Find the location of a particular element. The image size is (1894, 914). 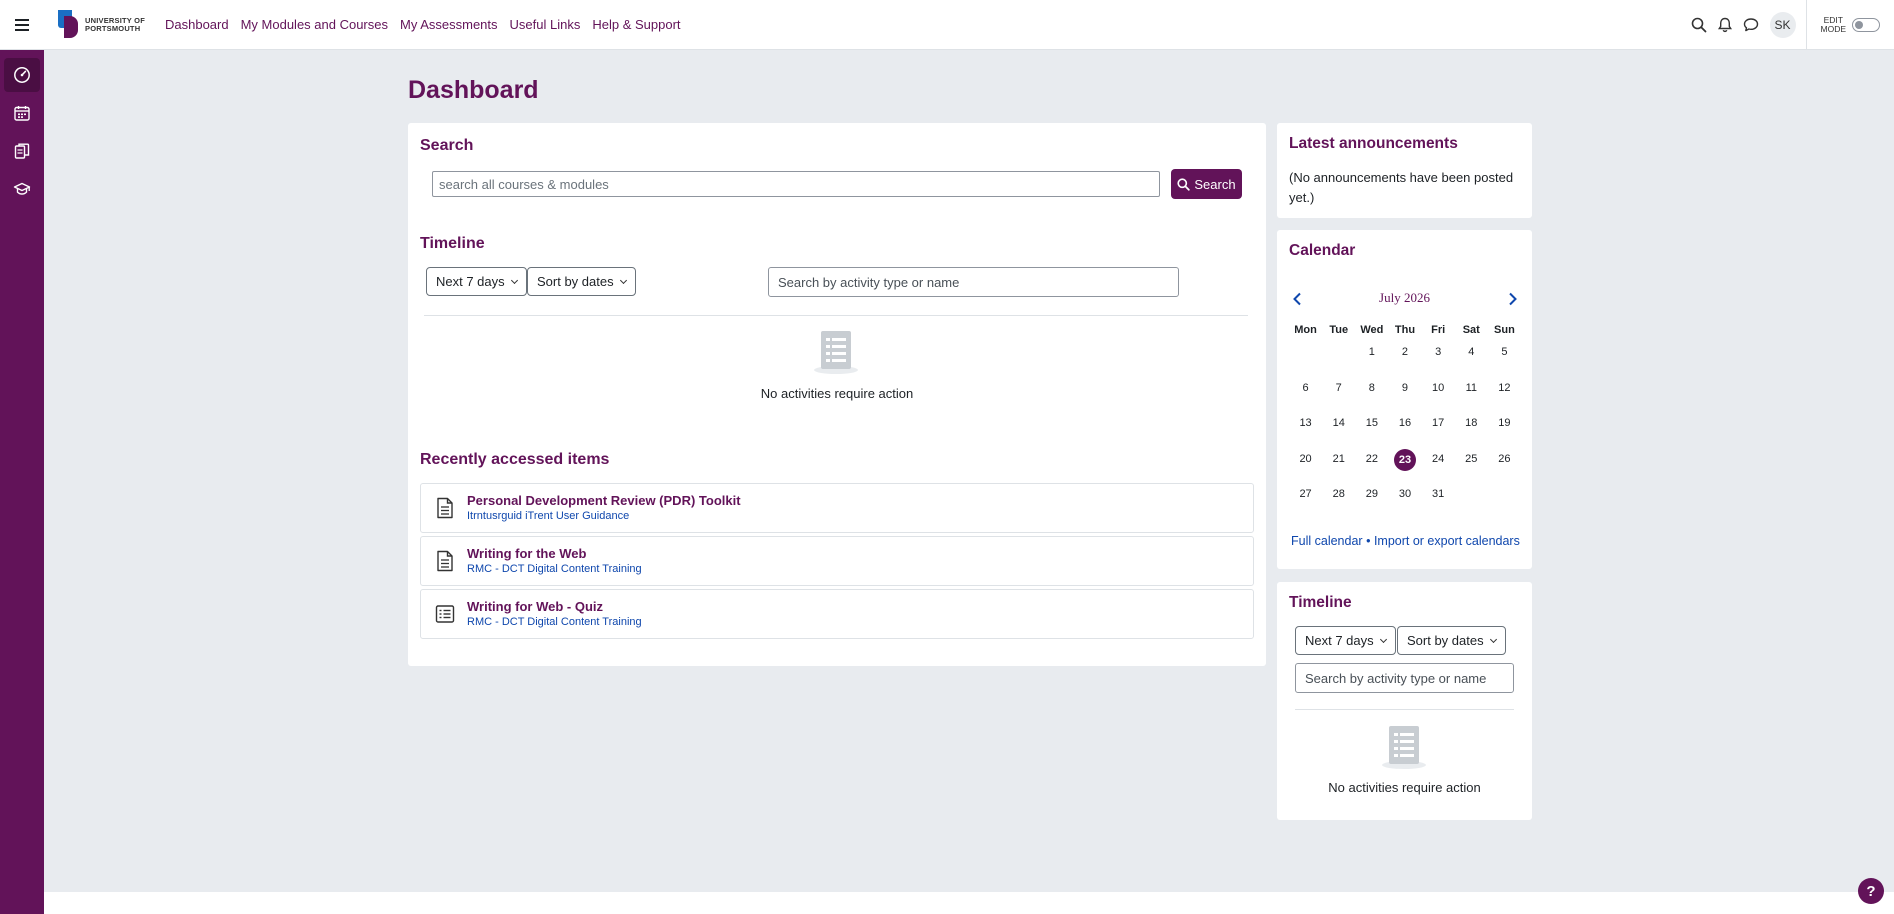

calendar-day: 29 is located at coordinates (1371, 504).